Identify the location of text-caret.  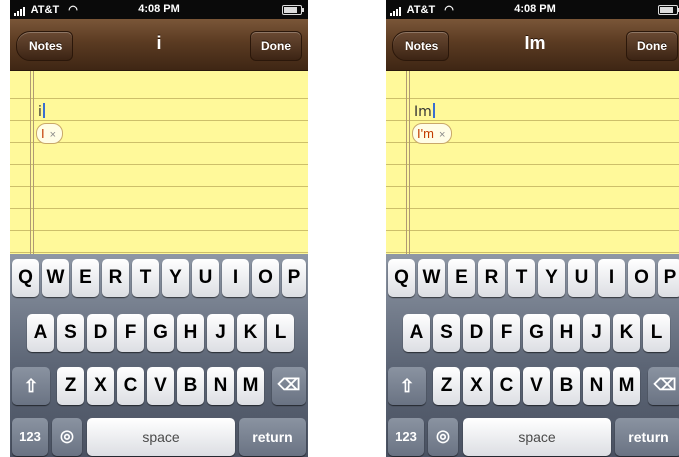
(433, 110).